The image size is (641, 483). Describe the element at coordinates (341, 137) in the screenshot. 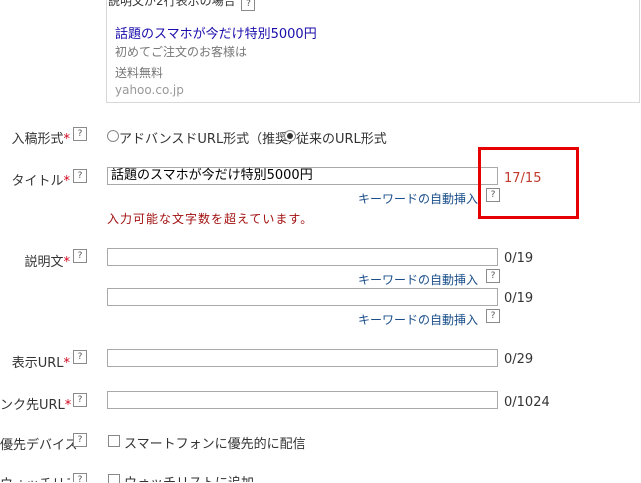

I see `legacy-url-radio-label: 従来のURL形式` at that location.